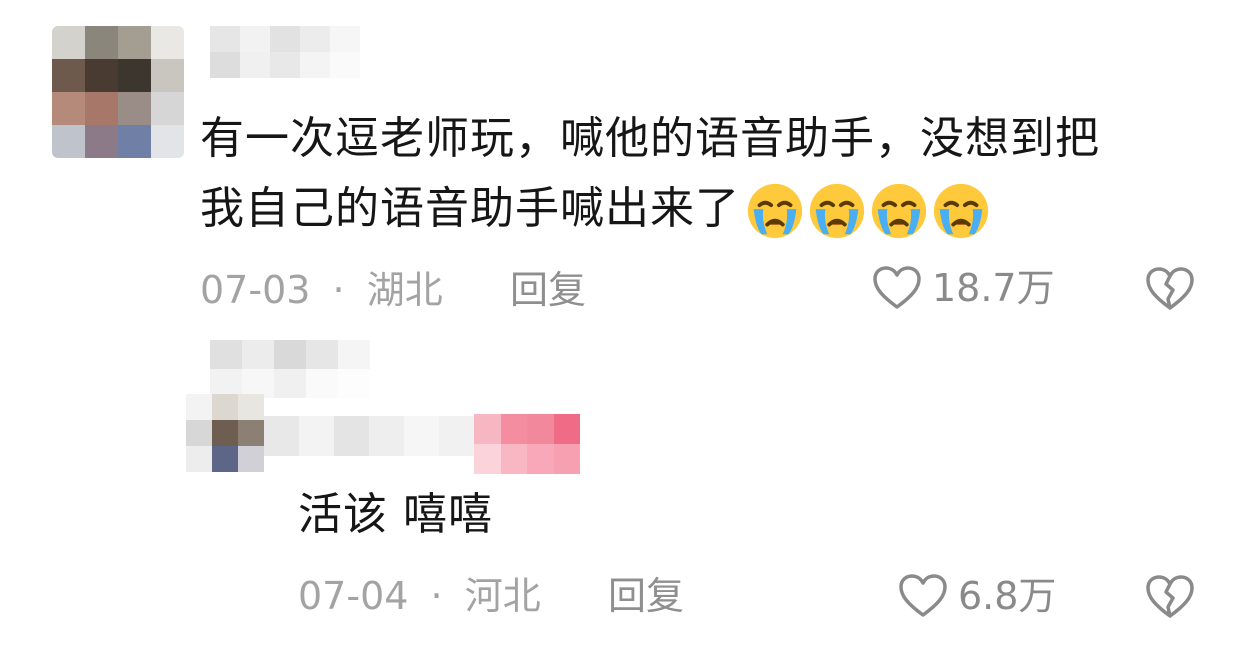 This screenshot has height=664, width=1260. Describe the element at coordinates (868, 211) in the screenshot. I see `emoji-group` at that location.